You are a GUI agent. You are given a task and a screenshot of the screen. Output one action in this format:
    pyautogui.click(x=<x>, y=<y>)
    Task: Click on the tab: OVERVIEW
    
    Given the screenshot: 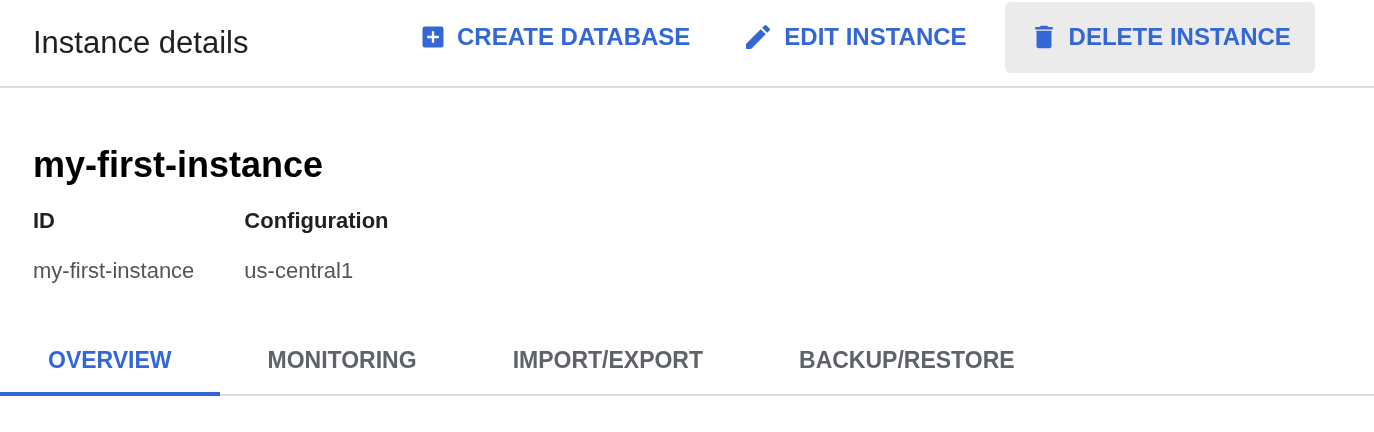 What is the action you would take?
    pyautogui.click(x=110, y=362)
    